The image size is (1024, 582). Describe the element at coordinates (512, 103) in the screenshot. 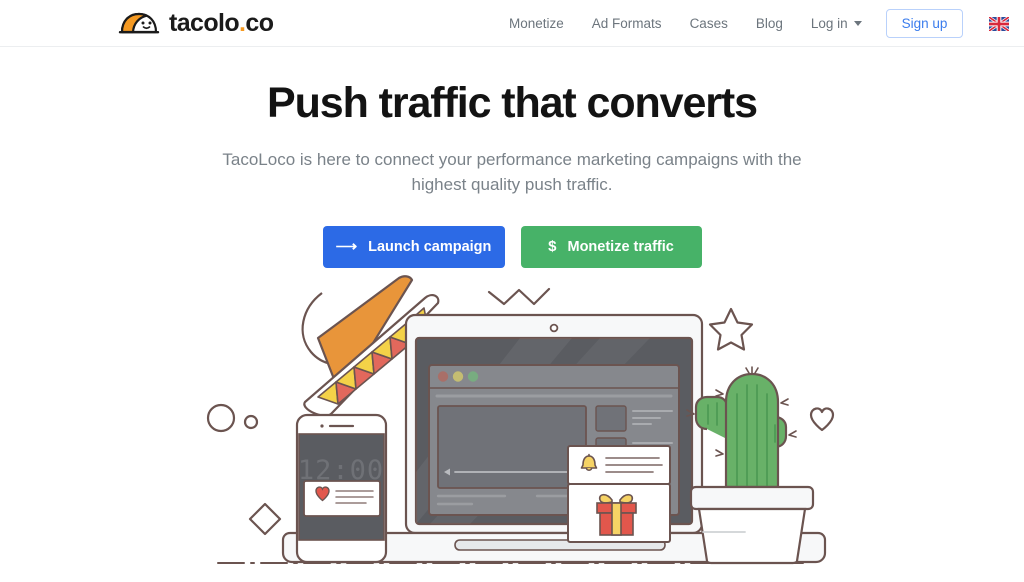

I see `page-title: Push traffic that converts` at that location.